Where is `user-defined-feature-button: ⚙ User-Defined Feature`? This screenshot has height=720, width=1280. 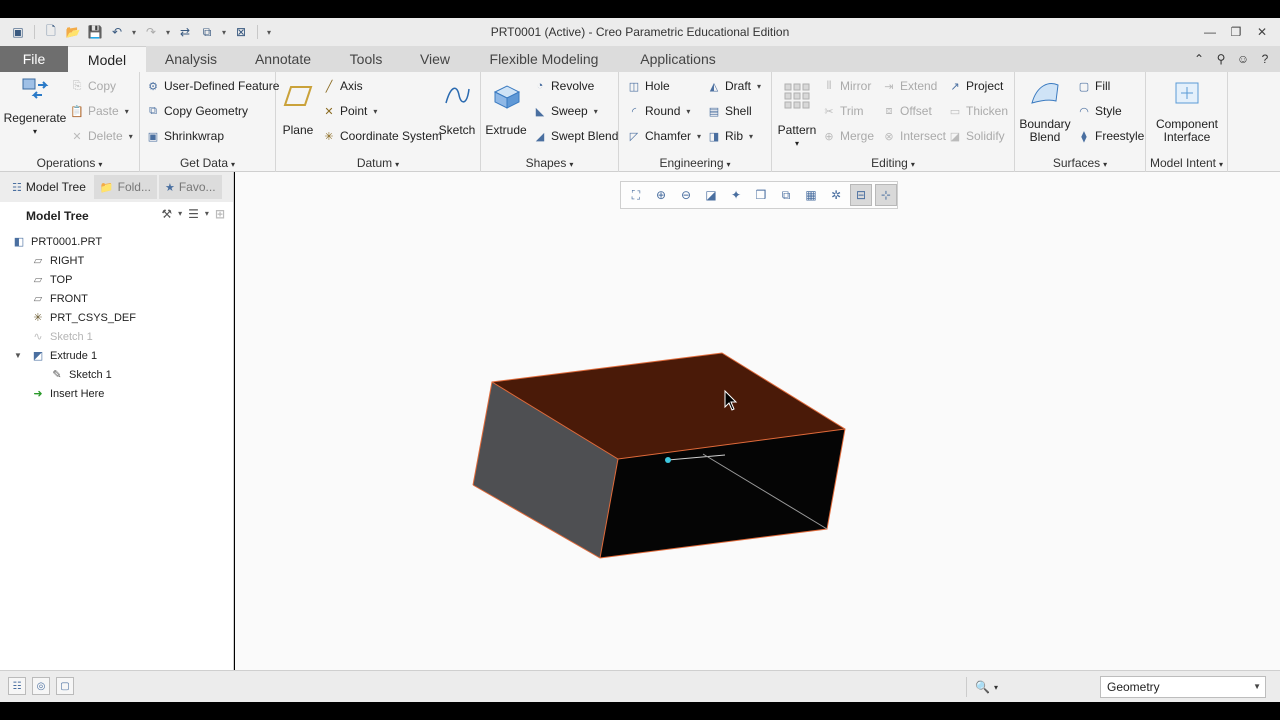
user-defined-feature-button: ⚙ User-Defined Feature is located at coordinates (212, 86).